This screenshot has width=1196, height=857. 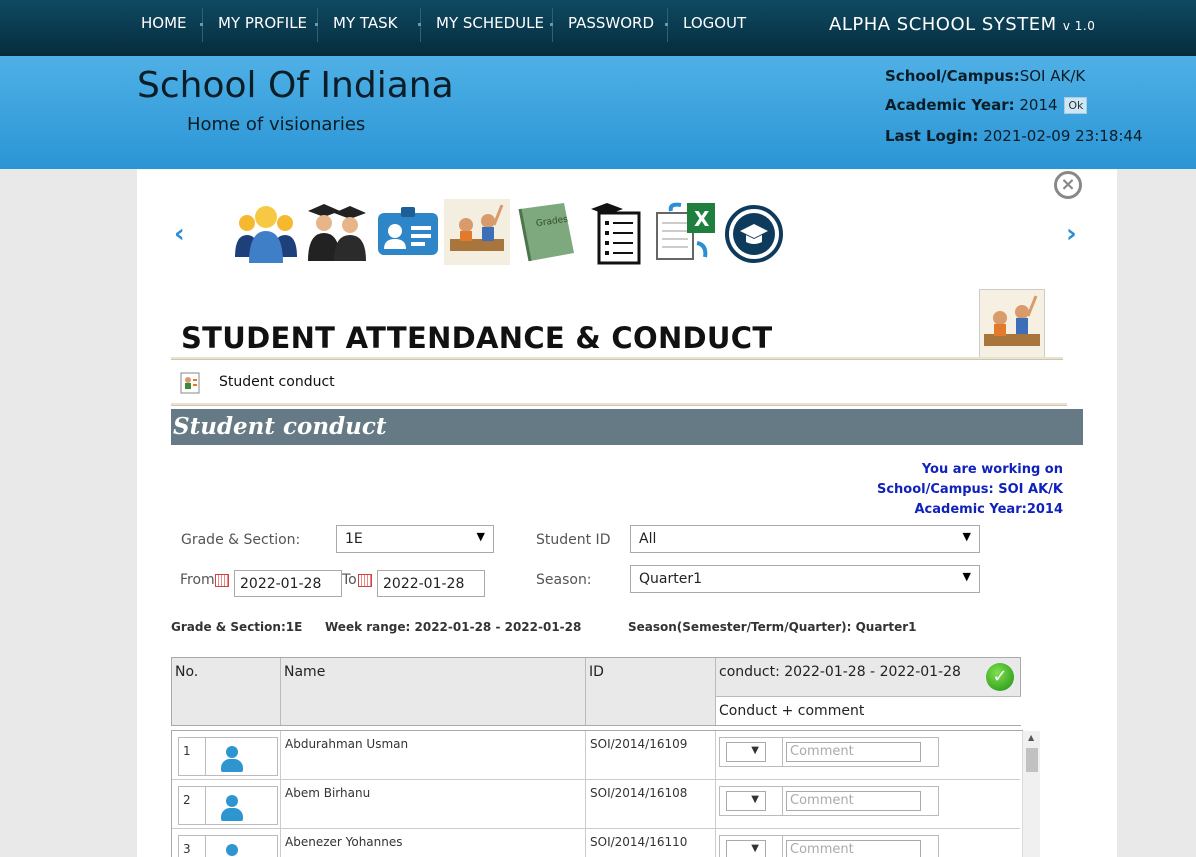 I want to click on scrollbar-thumb, so click(x=1032, y=760).